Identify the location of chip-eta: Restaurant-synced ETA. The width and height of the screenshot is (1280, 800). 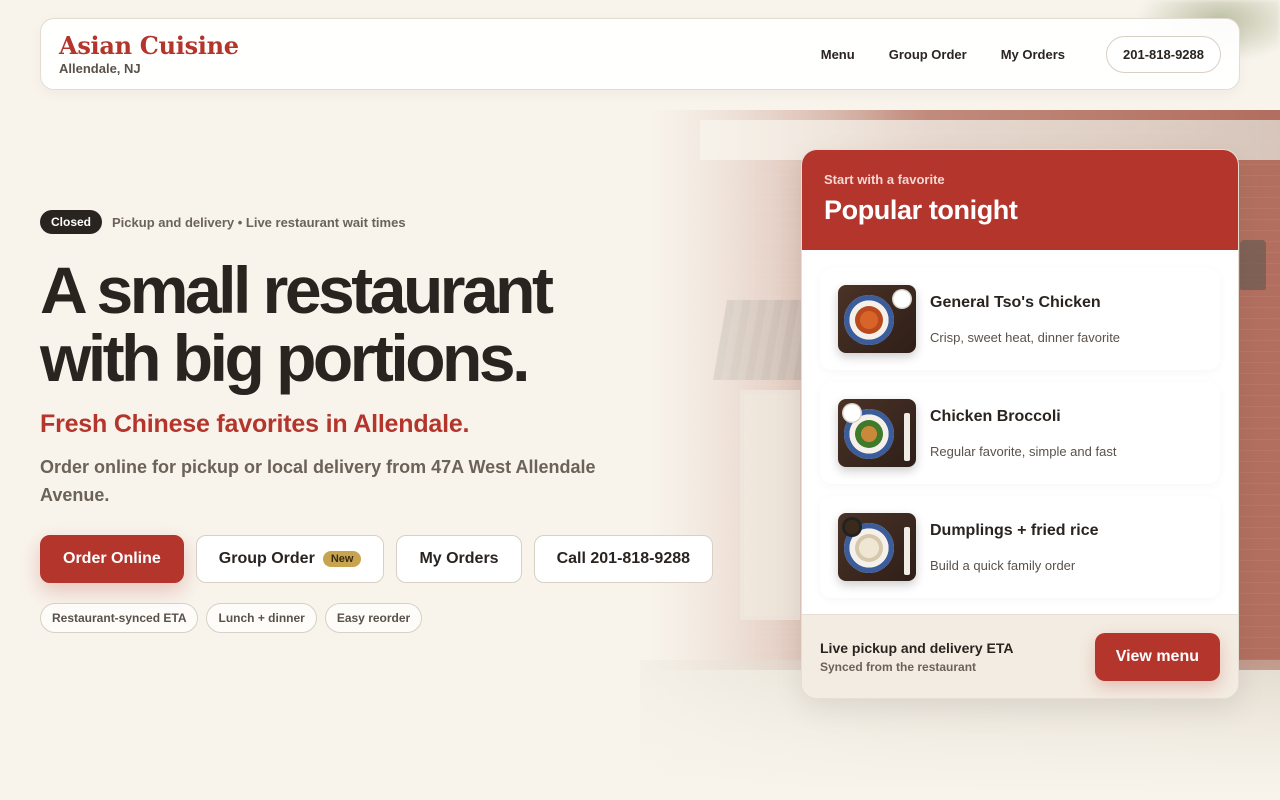
(119, 618).